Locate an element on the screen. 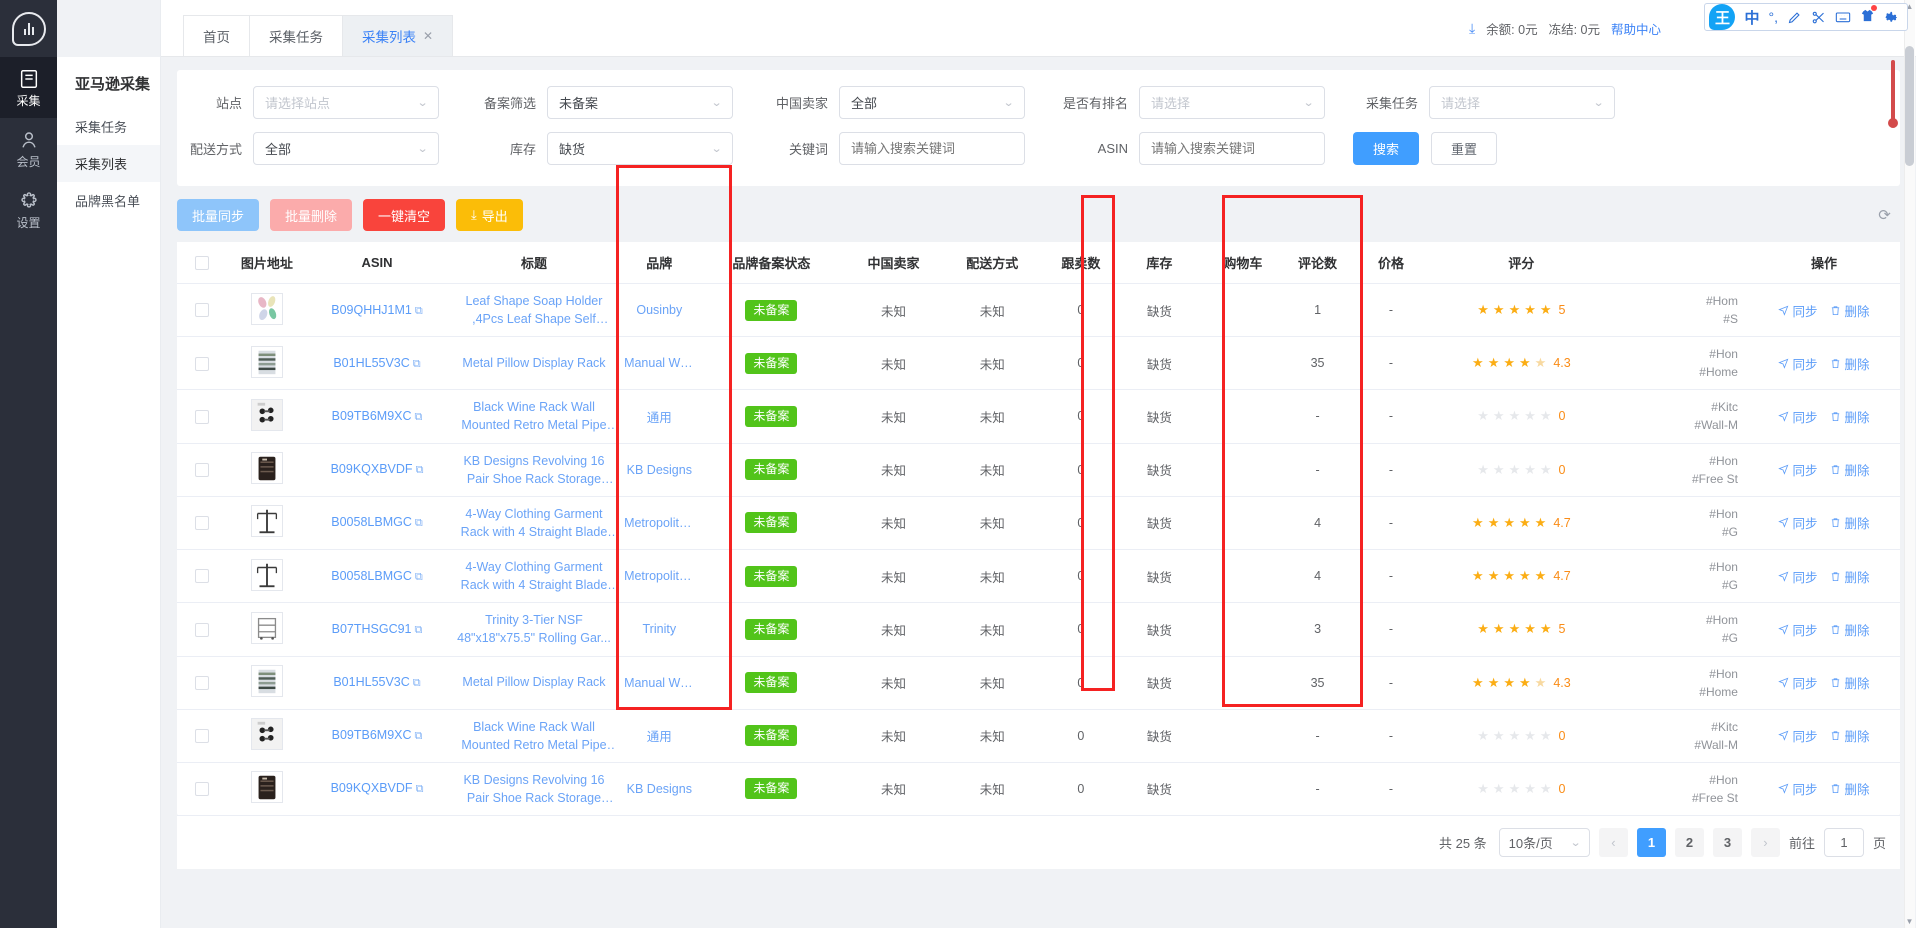 Image resolution: width=1916 pixels, height=928 pixels. ime-lang-toggle: 中 is located at coordinates (1751, 17).